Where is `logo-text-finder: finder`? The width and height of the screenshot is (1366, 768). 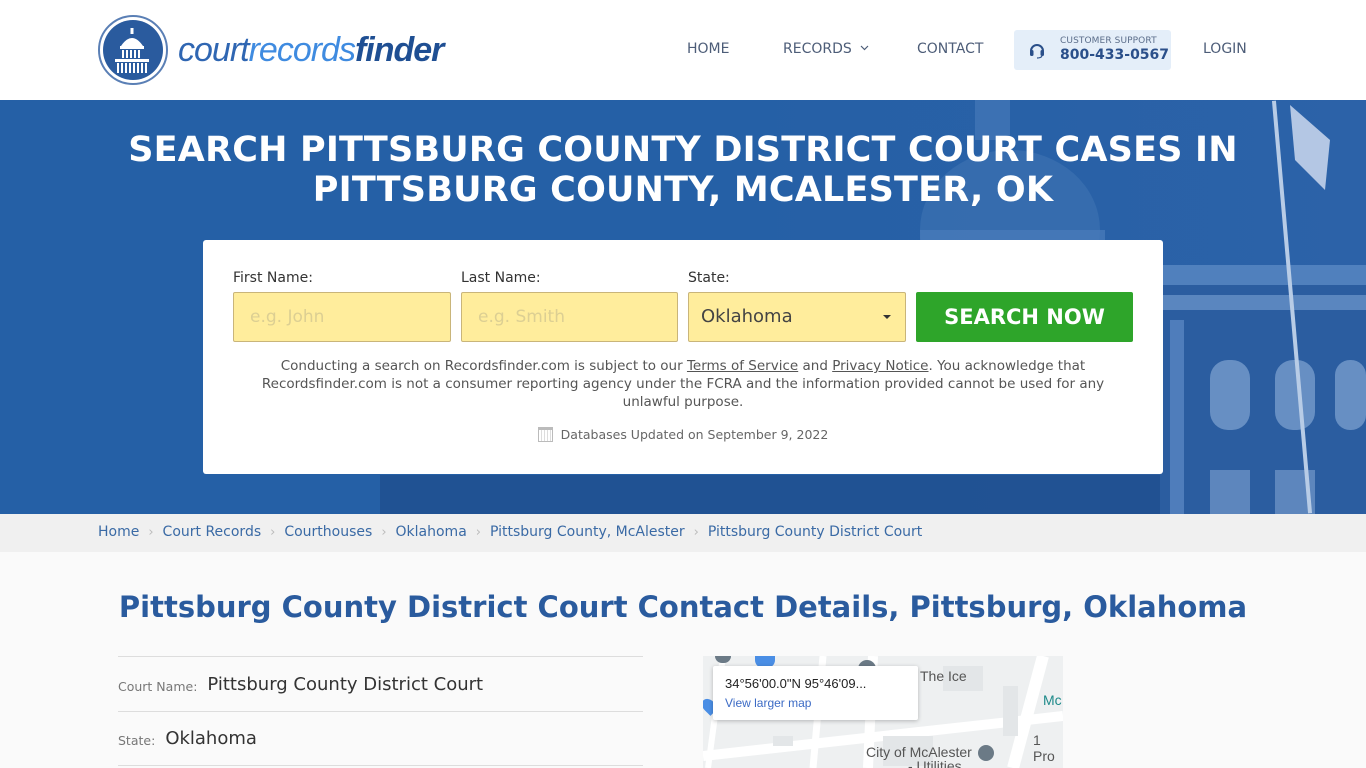
logo-text-finder: finder is located at coordinates (399, 49).